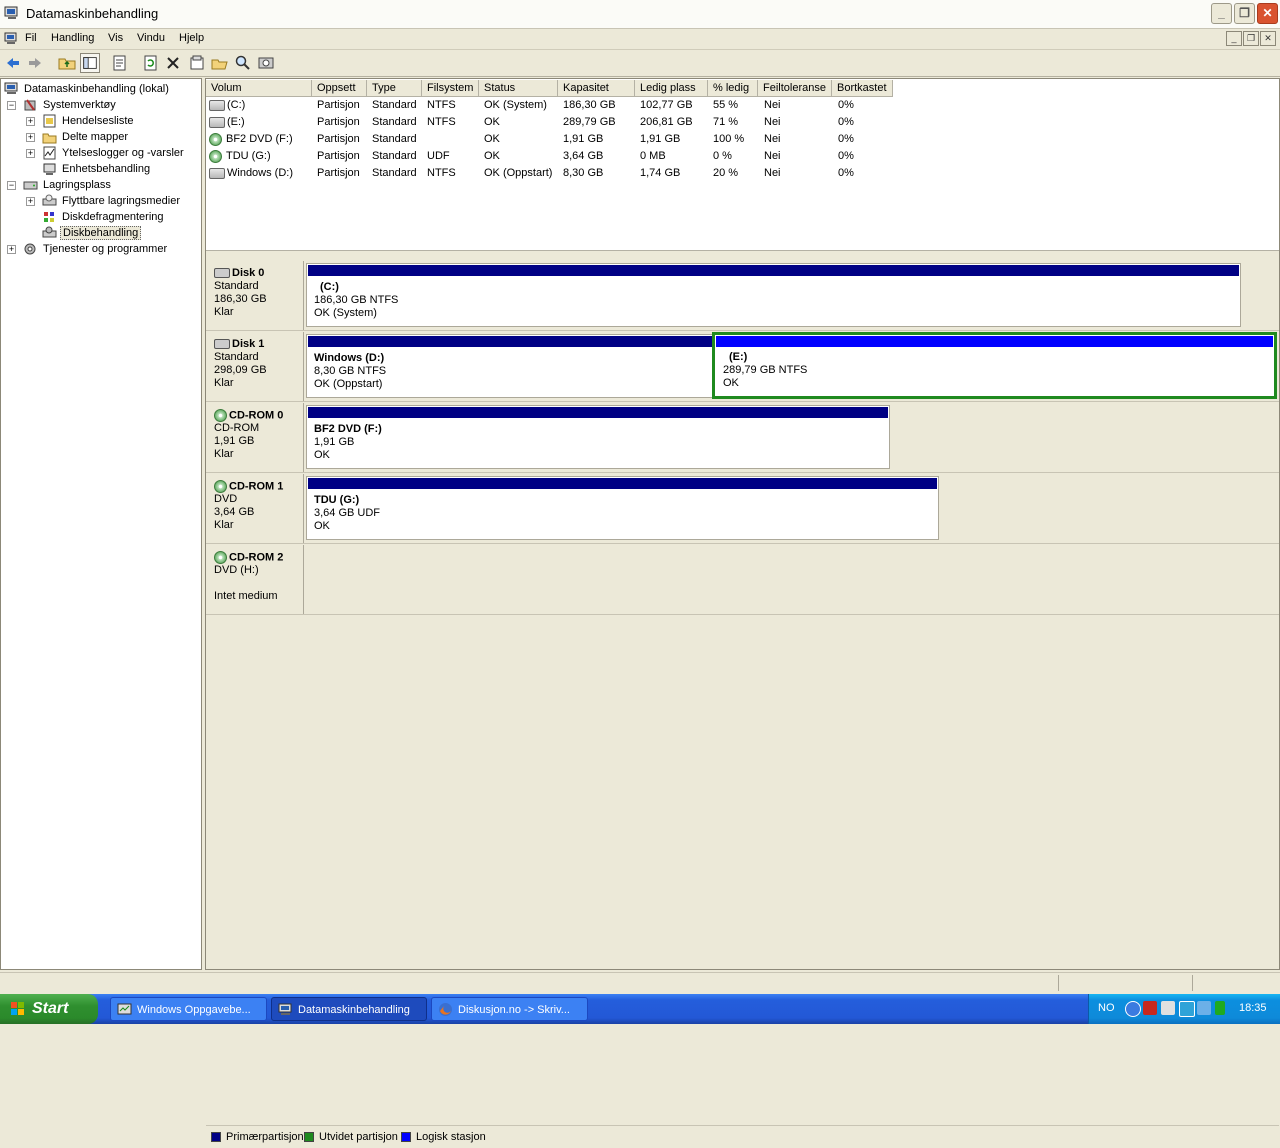 This screenshot has height=1148, width=1280. Describe the element at coordinates (70, 105) in the screenshot. I see `tree-item-systemverktoy: Systemverktøy` at that location.